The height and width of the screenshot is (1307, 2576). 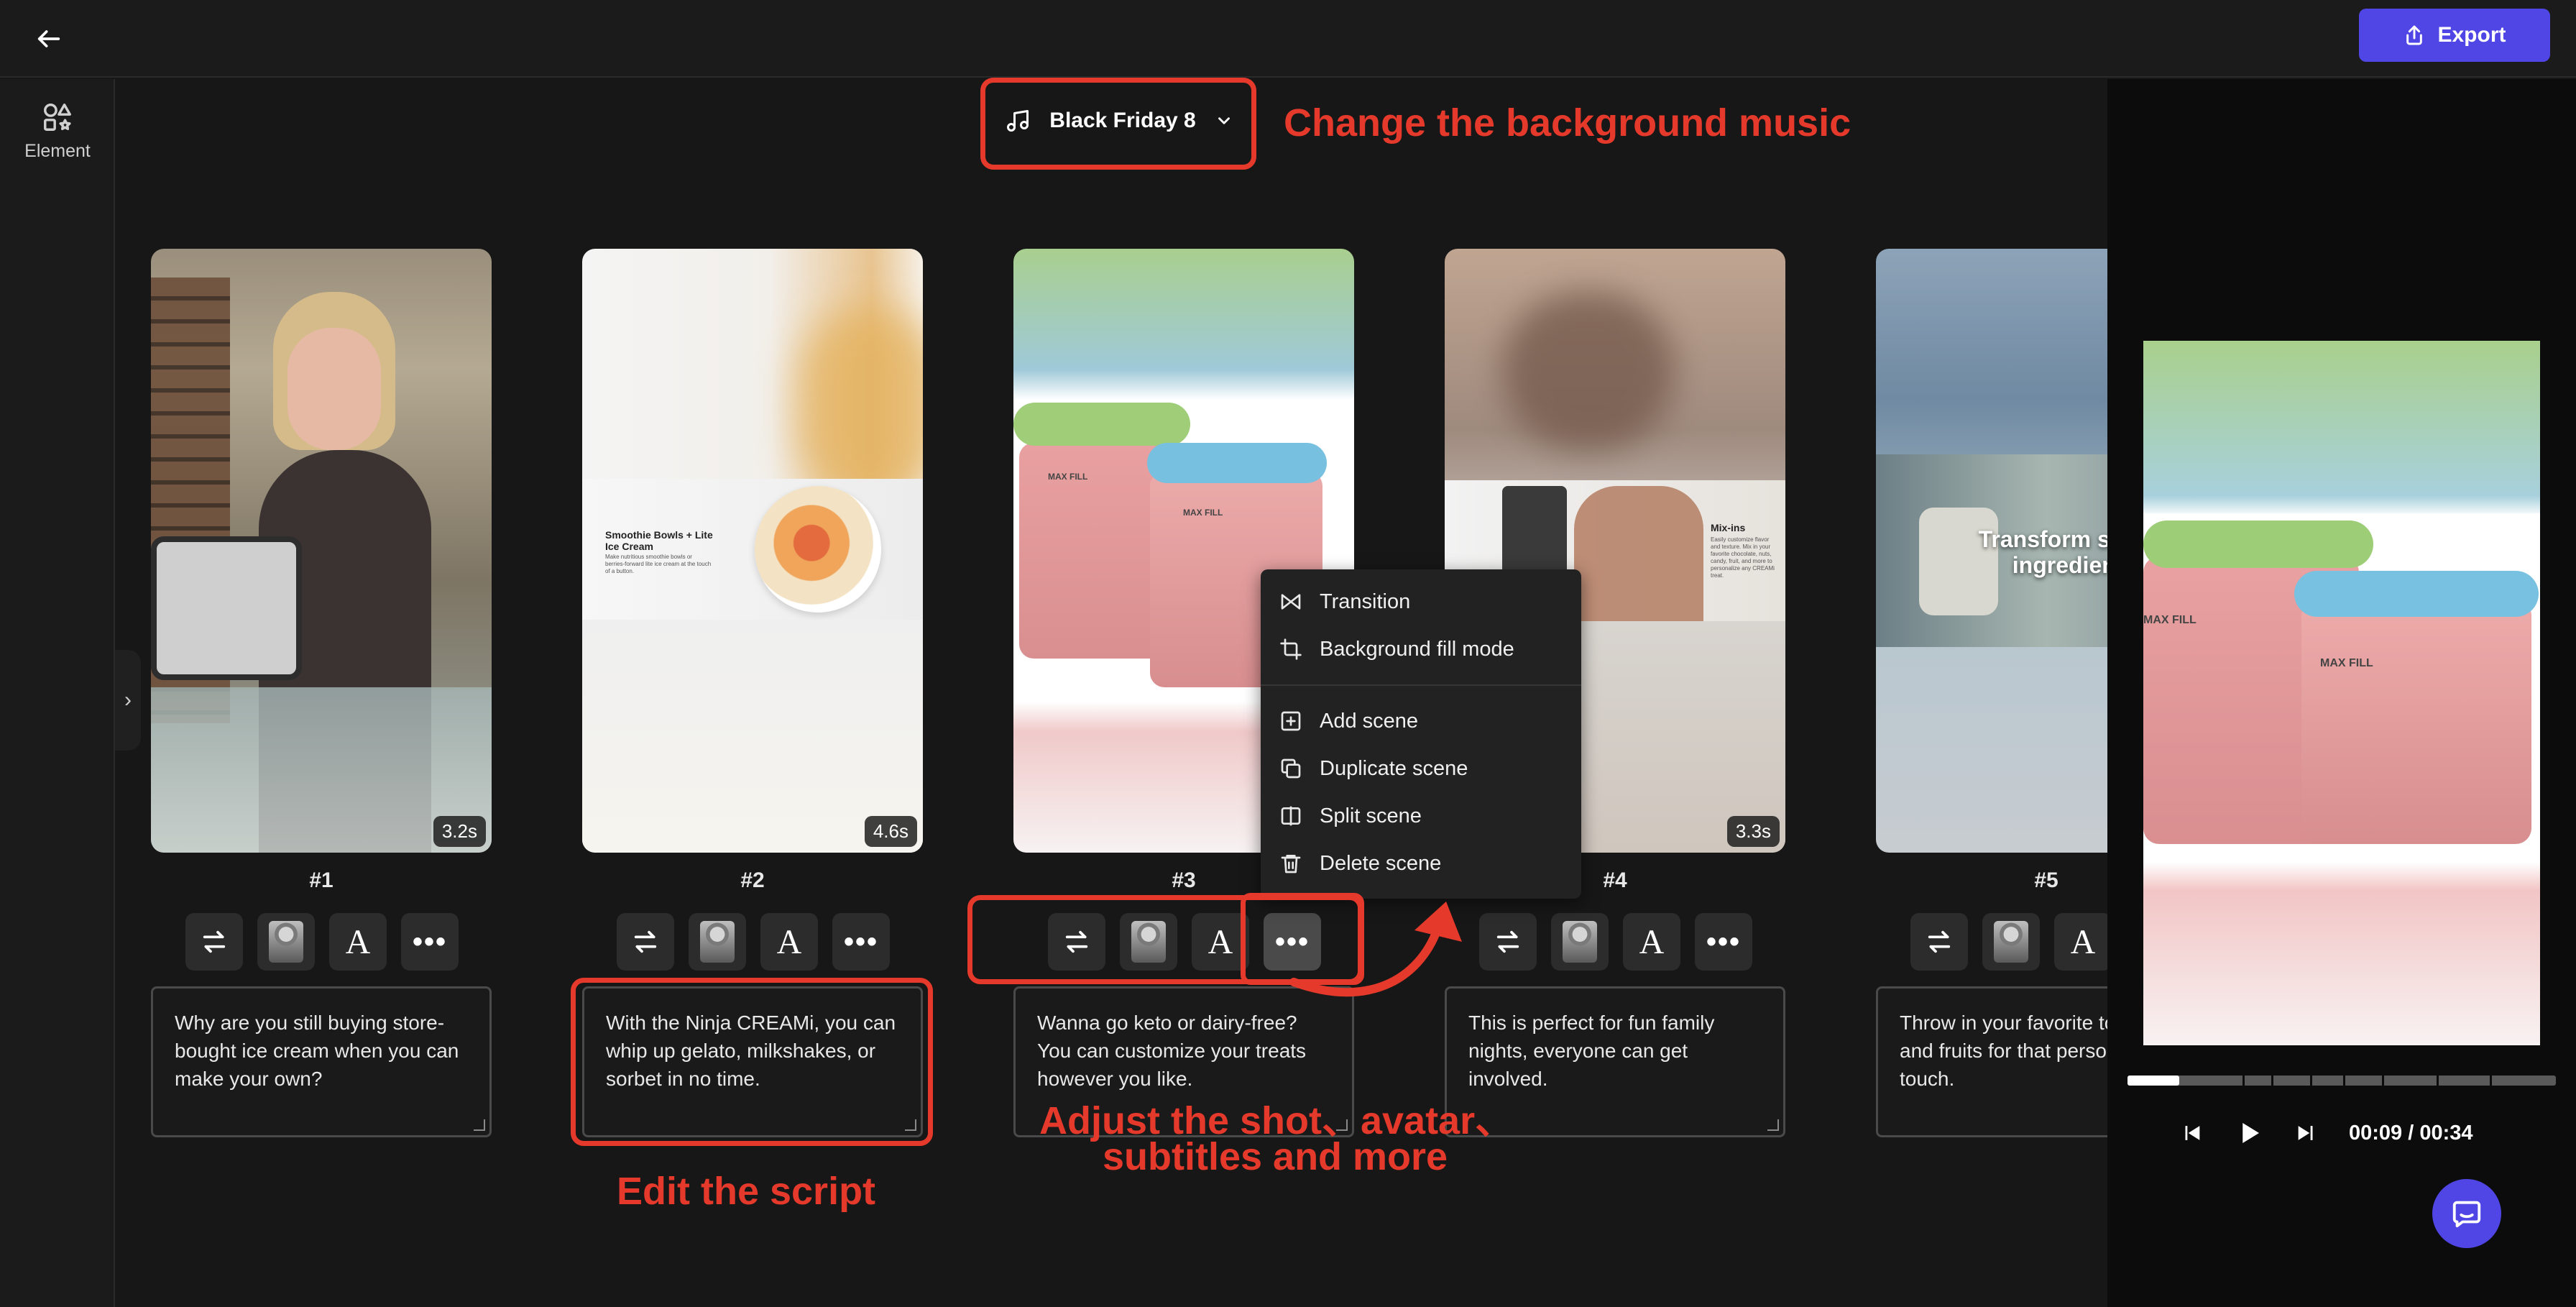 I want to click on trash-icon, so click(x=1291, y=864).